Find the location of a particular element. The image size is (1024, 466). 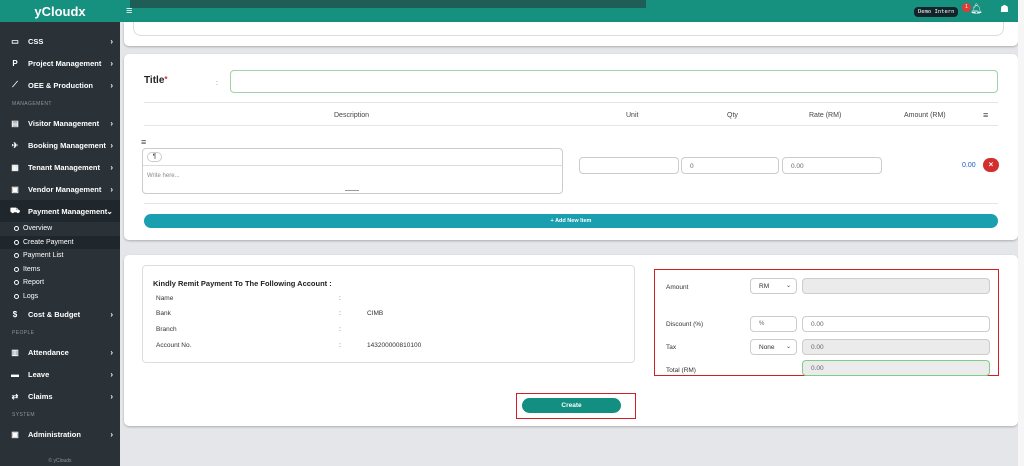

row-drag-handle-icon: ≡ is located at coordinates (143, 142).